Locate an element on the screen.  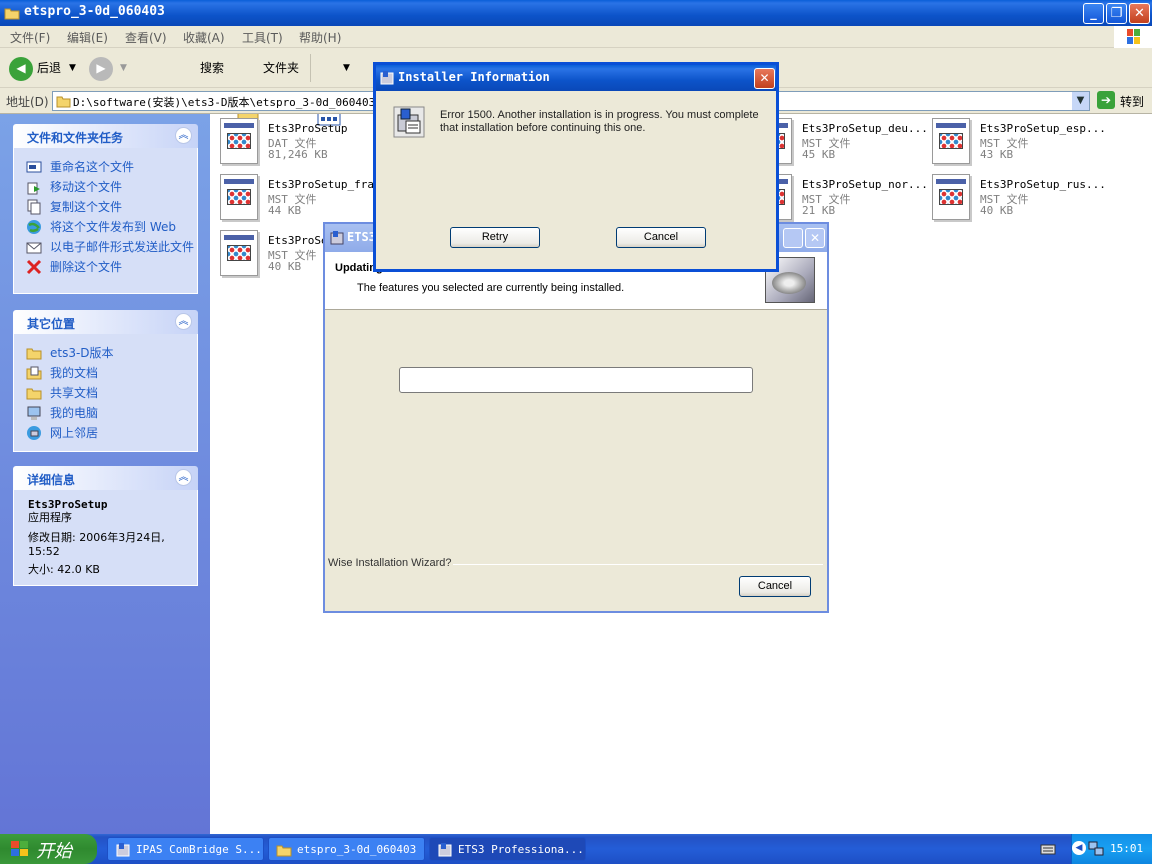
address-label: 地址(D) is located at coordinates (27, 102).